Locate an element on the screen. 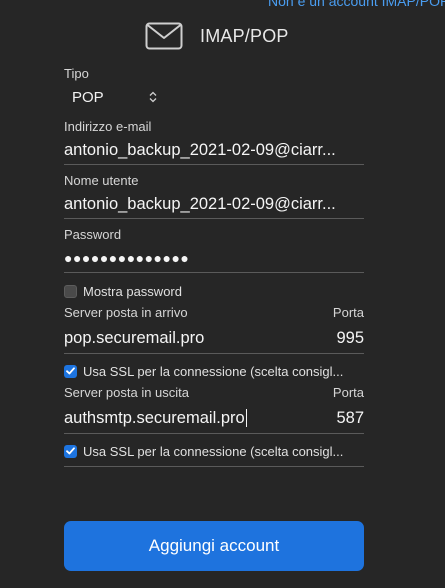 This screenshot has height=588, width=445. incoming-port-label: Porta is located at coordinates (348, 312).